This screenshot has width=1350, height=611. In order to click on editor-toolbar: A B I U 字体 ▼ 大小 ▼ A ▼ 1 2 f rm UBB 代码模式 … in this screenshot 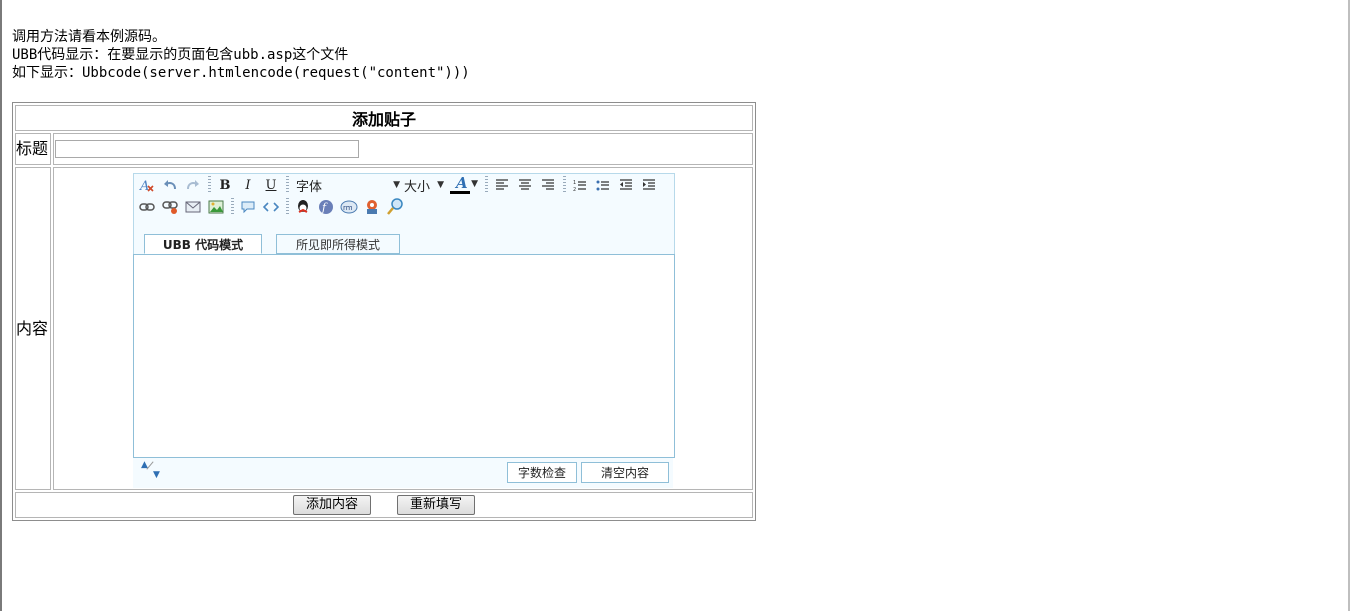, I will do `click(404, 213)`.